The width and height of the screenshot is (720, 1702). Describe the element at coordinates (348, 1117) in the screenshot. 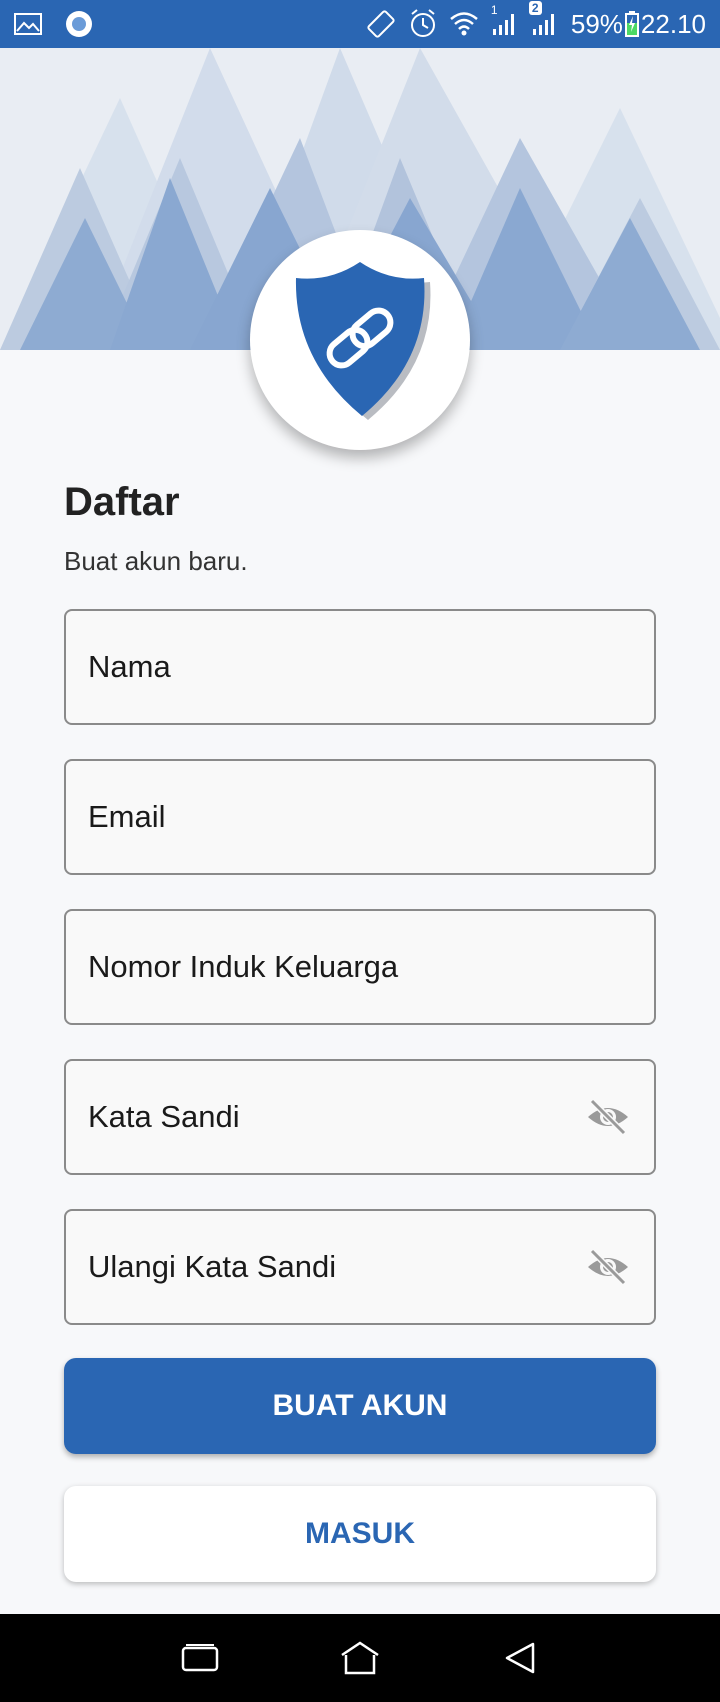

I see `password-input` at that location.